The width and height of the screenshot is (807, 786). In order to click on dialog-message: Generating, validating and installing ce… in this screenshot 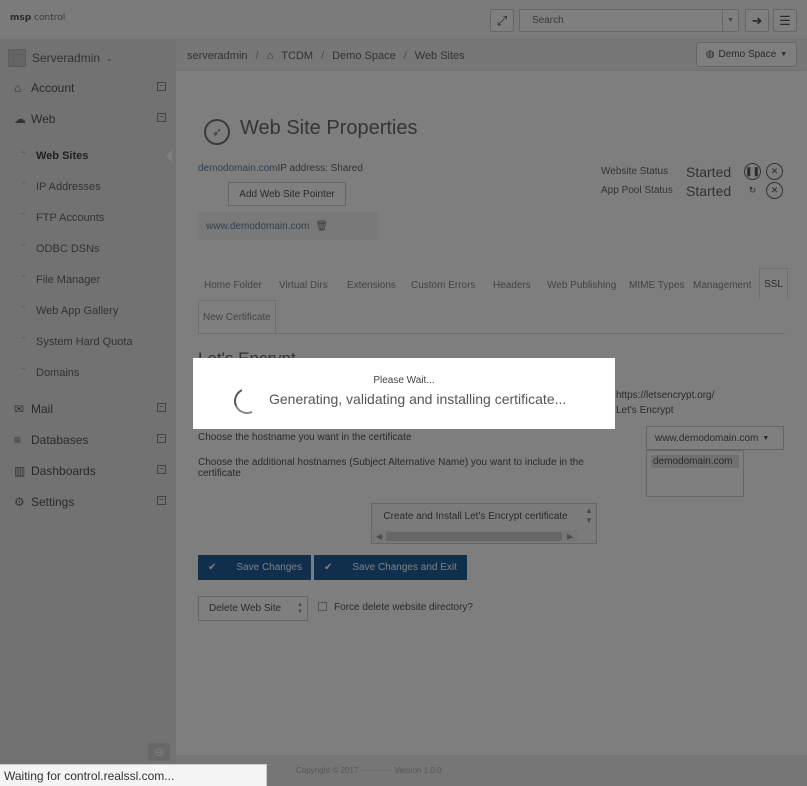, I will do `click(418, 399)`.